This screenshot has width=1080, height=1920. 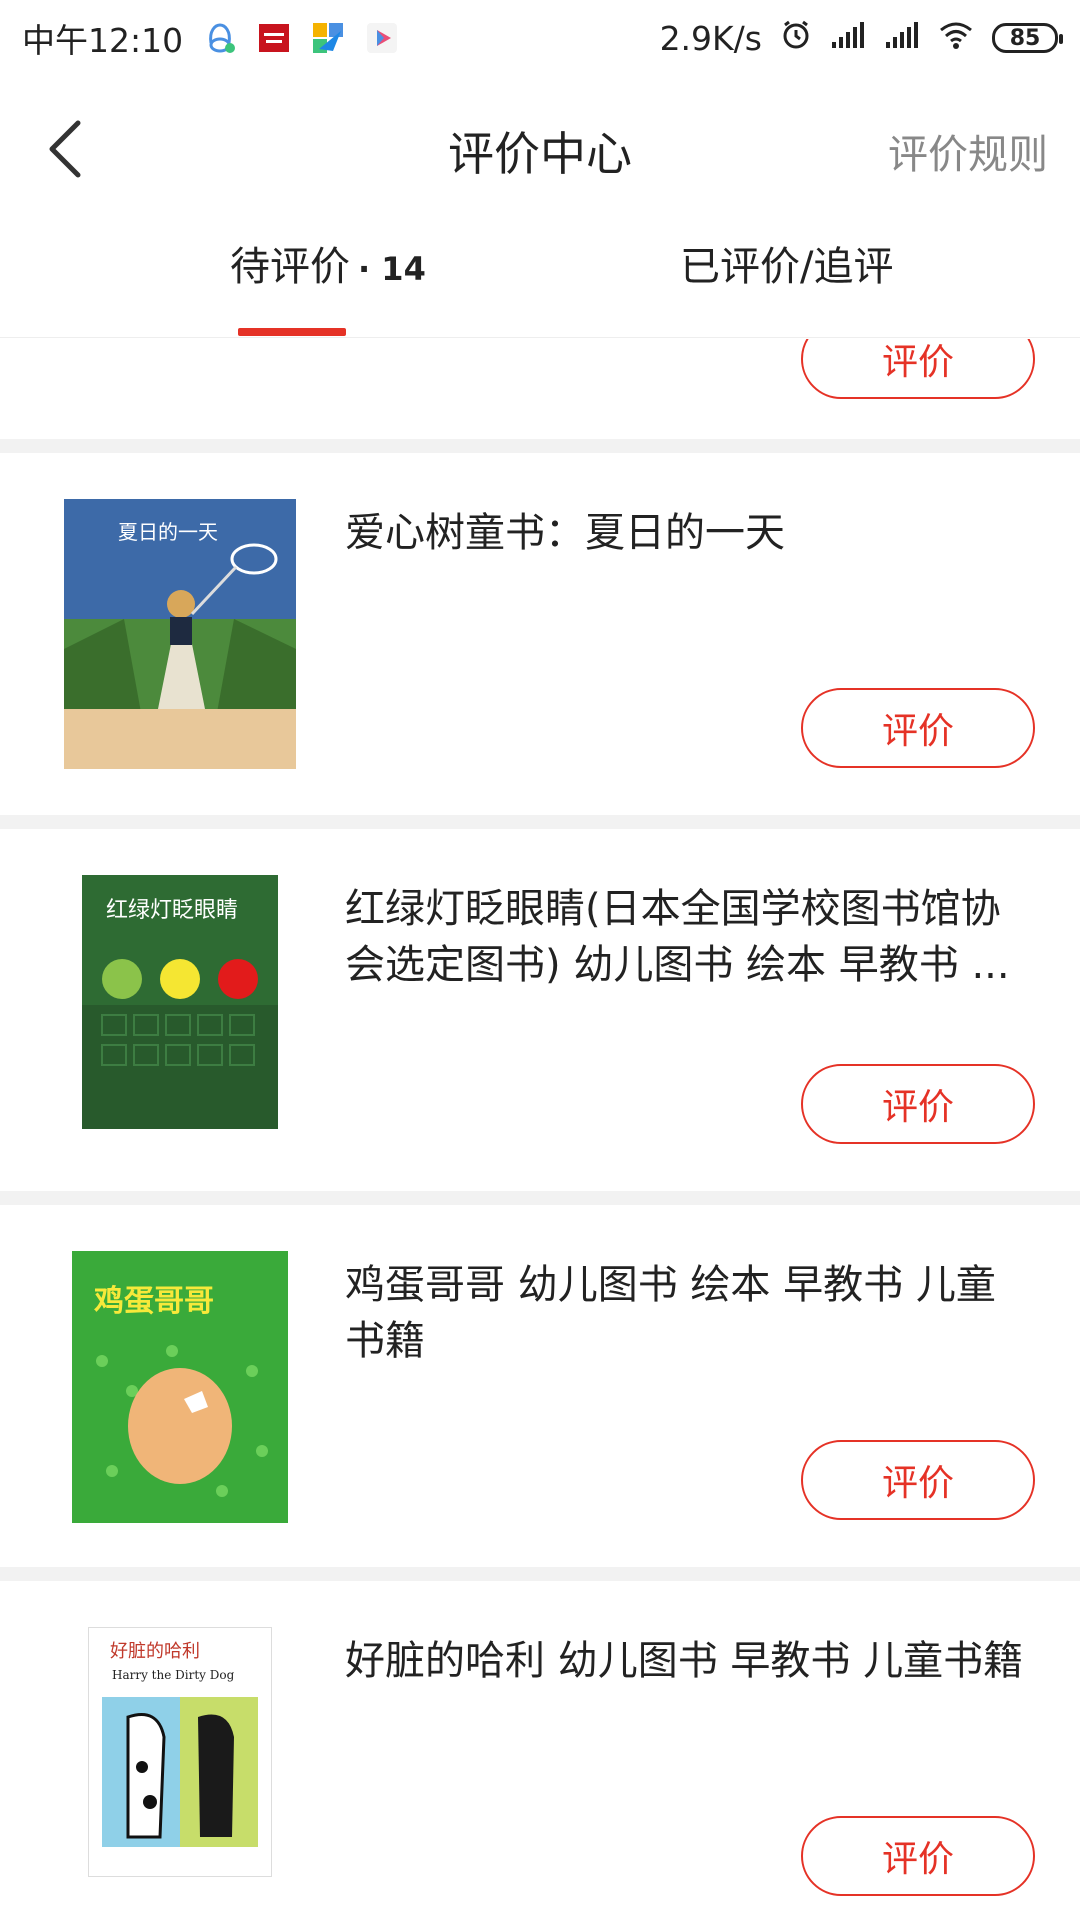 I want to click on item-title: 爱心树童书：夏日的一天, so click(x=690, y=533).